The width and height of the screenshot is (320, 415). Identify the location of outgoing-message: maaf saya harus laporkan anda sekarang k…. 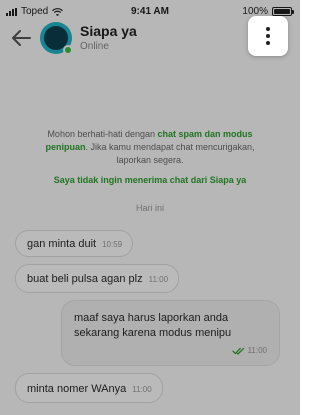
(170, 333).